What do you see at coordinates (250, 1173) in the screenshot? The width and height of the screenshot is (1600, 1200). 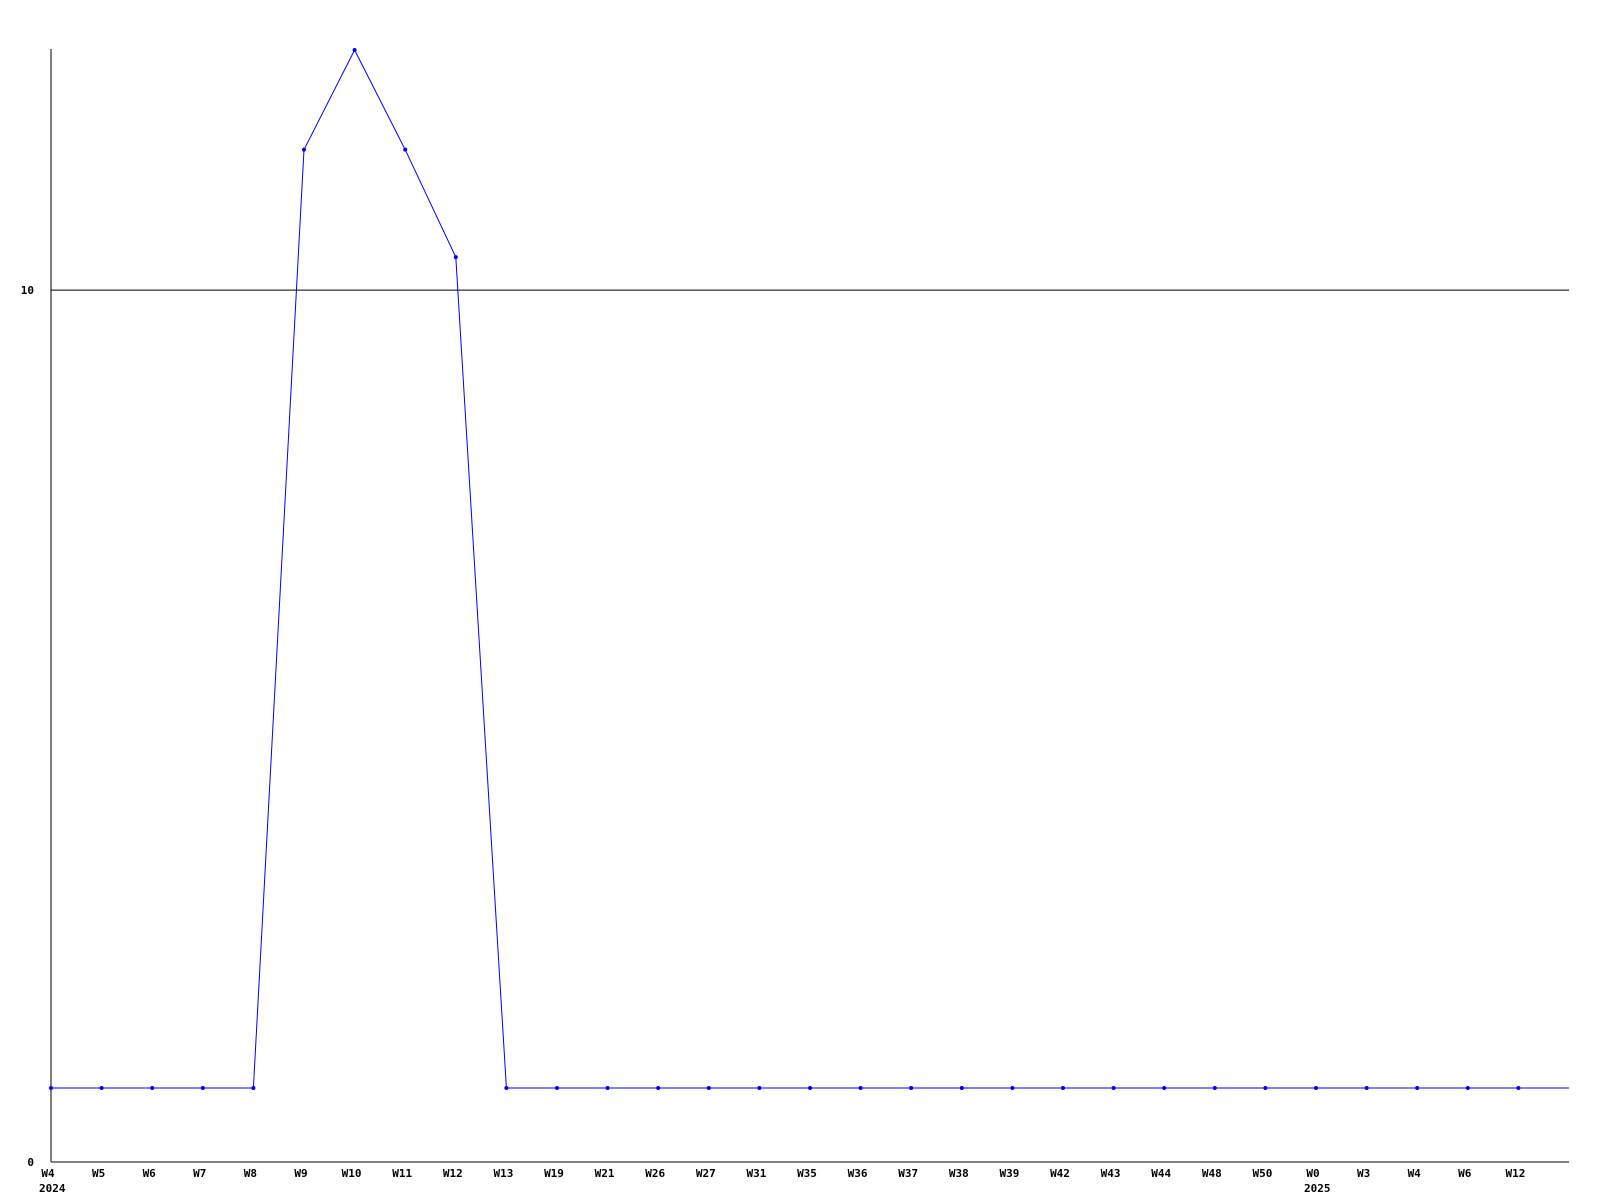 I see `x-tick-label: W8` at bounding box center [250, 1173].